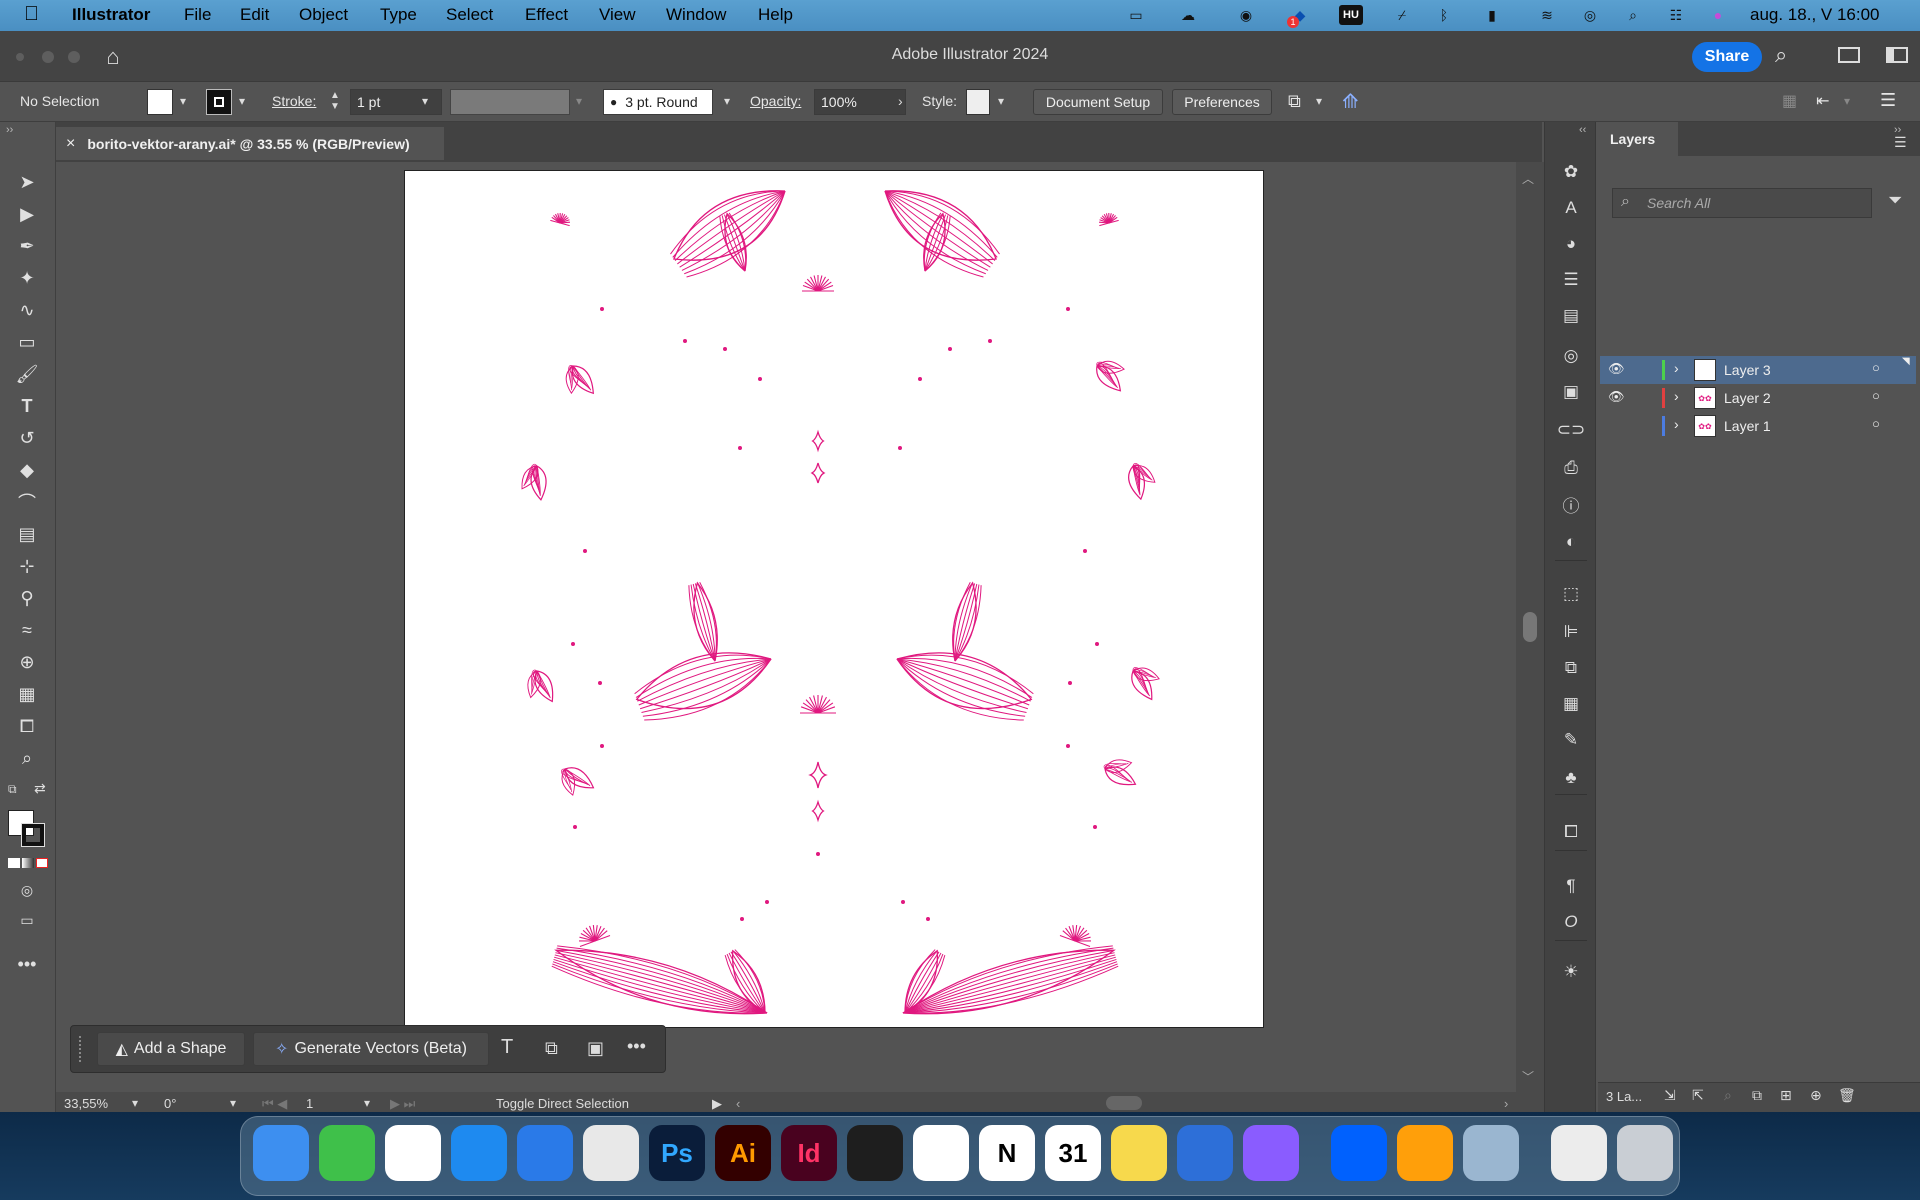  What do you see at coordinates (113, 56) in the screenshot?
I see `home-icon: ⌂` at bounding box center [113, 56].